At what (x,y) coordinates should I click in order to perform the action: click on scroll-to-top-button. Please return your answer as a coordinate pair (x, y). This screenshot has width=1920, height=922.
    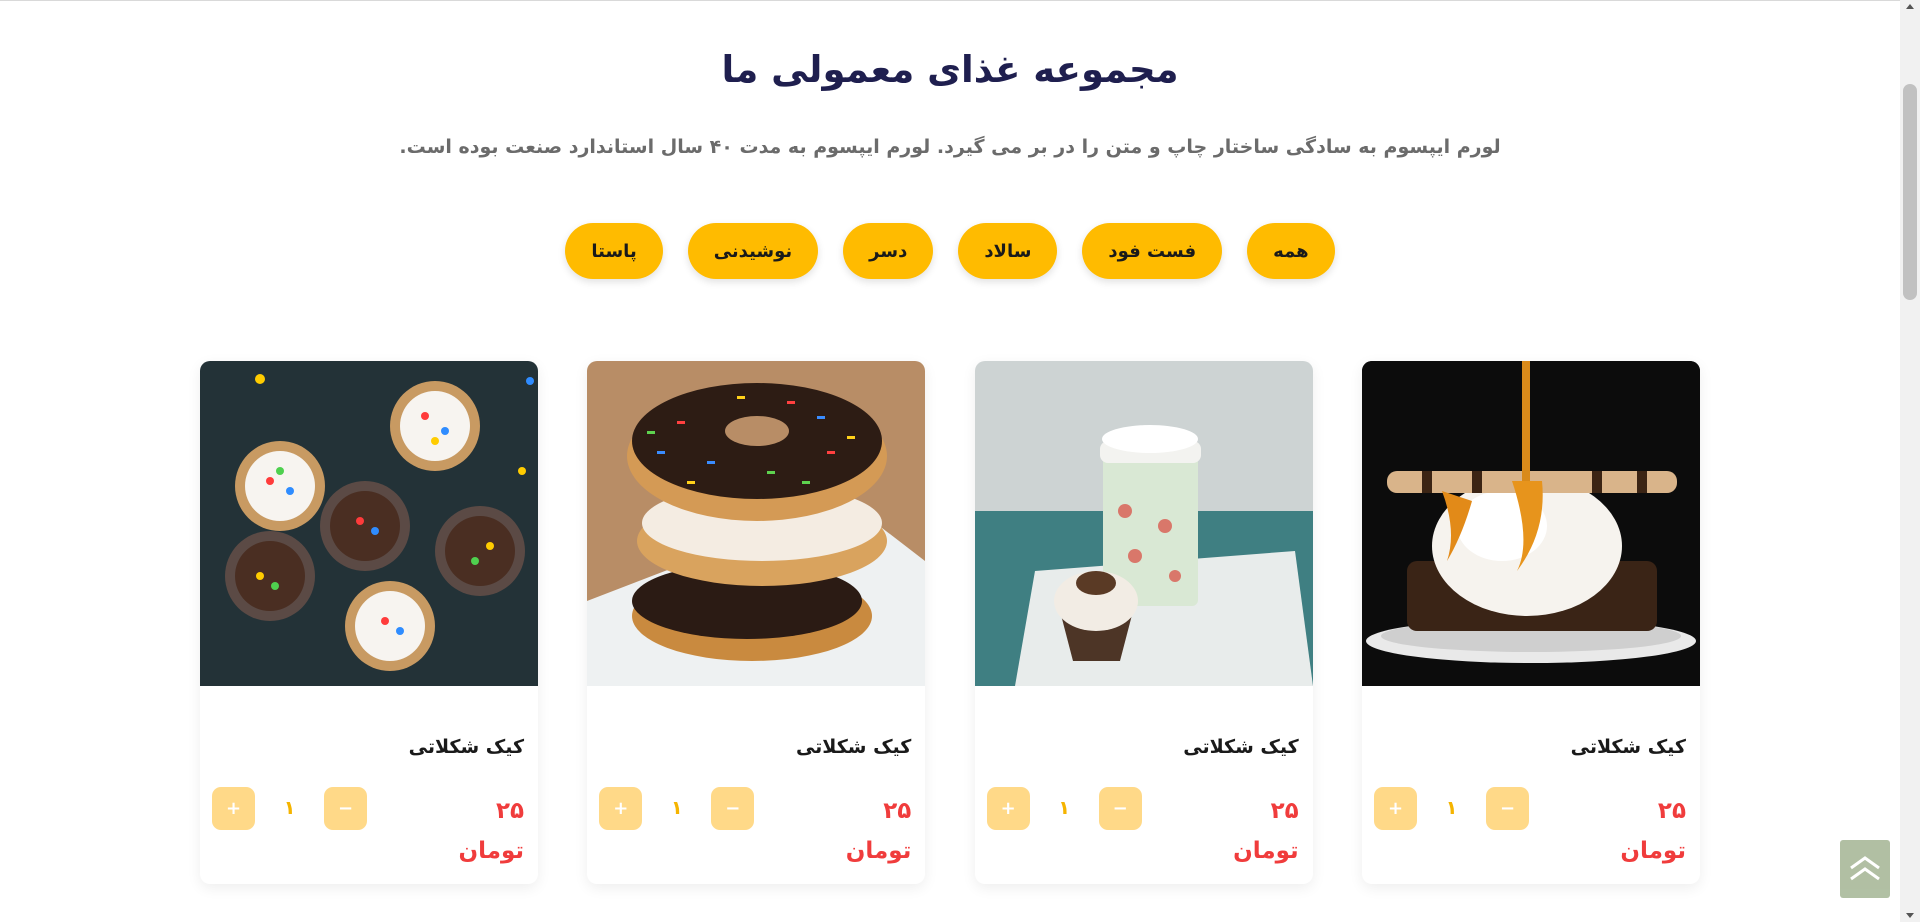
    Looking at the image, I should click on (1865, 869).